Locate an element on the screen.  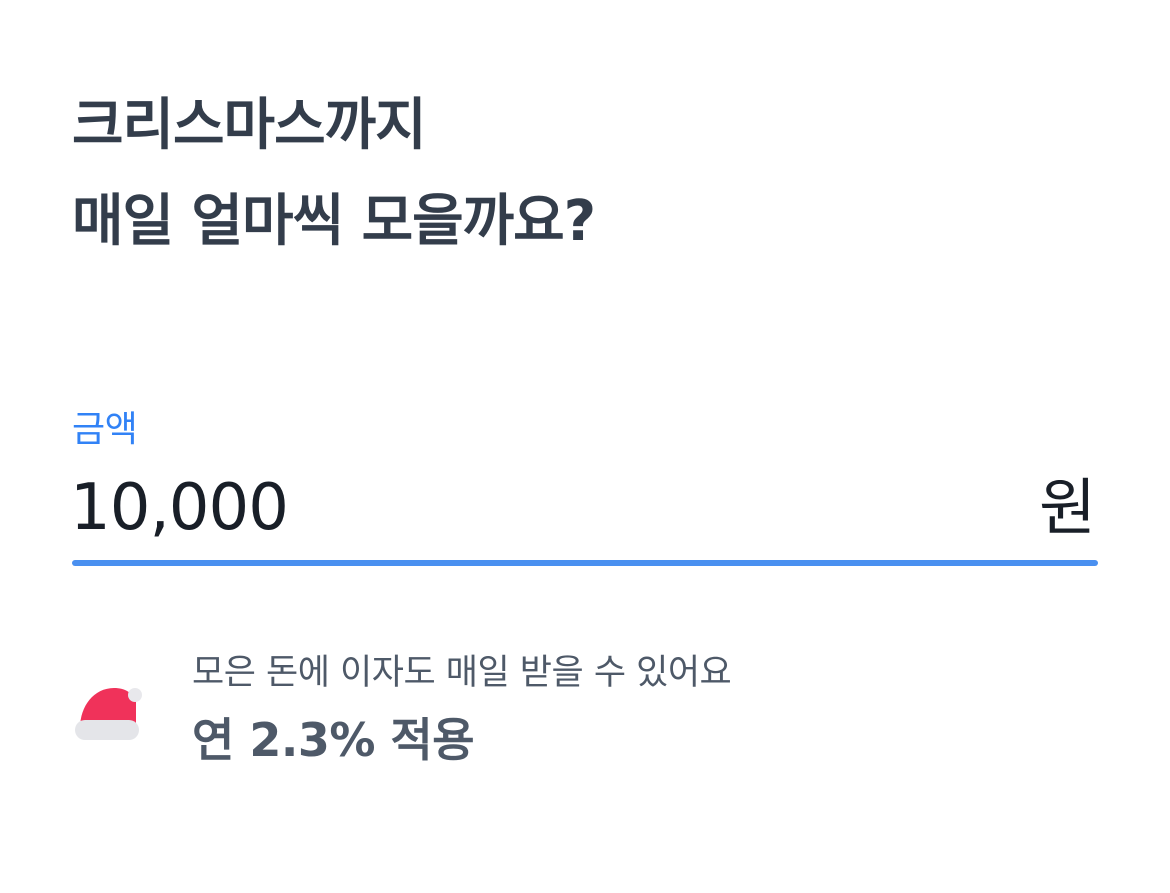
santa-hat-icon is located at coordinates (108, 714).